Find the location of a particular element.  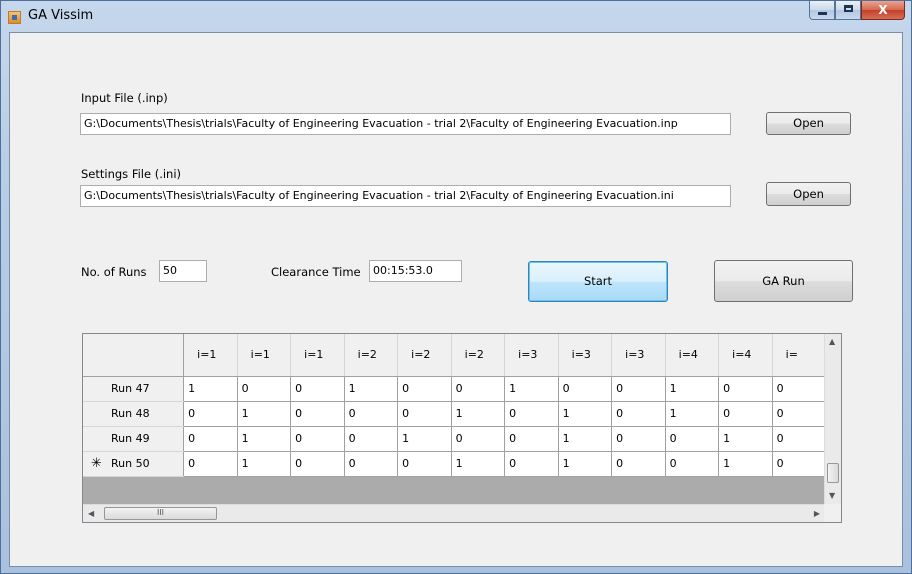

close-button: X is located at coordinates (883, 10).